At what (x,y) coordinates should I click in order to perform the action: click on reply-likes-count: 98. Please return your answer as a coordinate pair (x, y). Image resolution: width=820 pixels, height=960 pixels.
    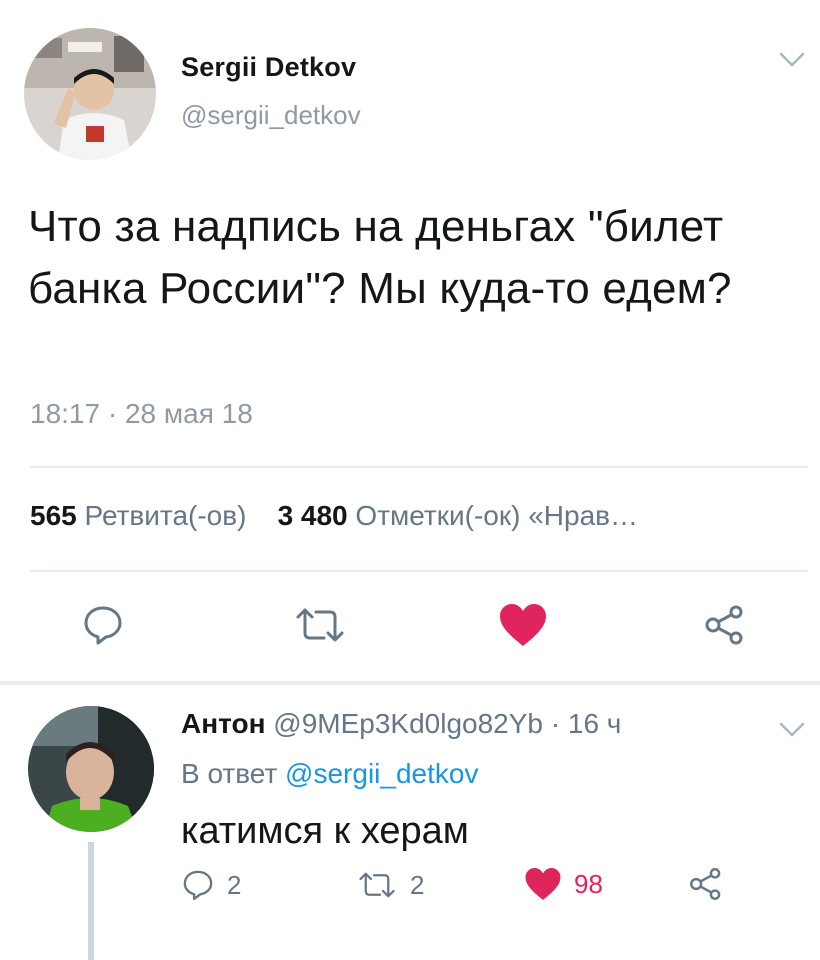
    Looking at the image, I should click on (588, 883).